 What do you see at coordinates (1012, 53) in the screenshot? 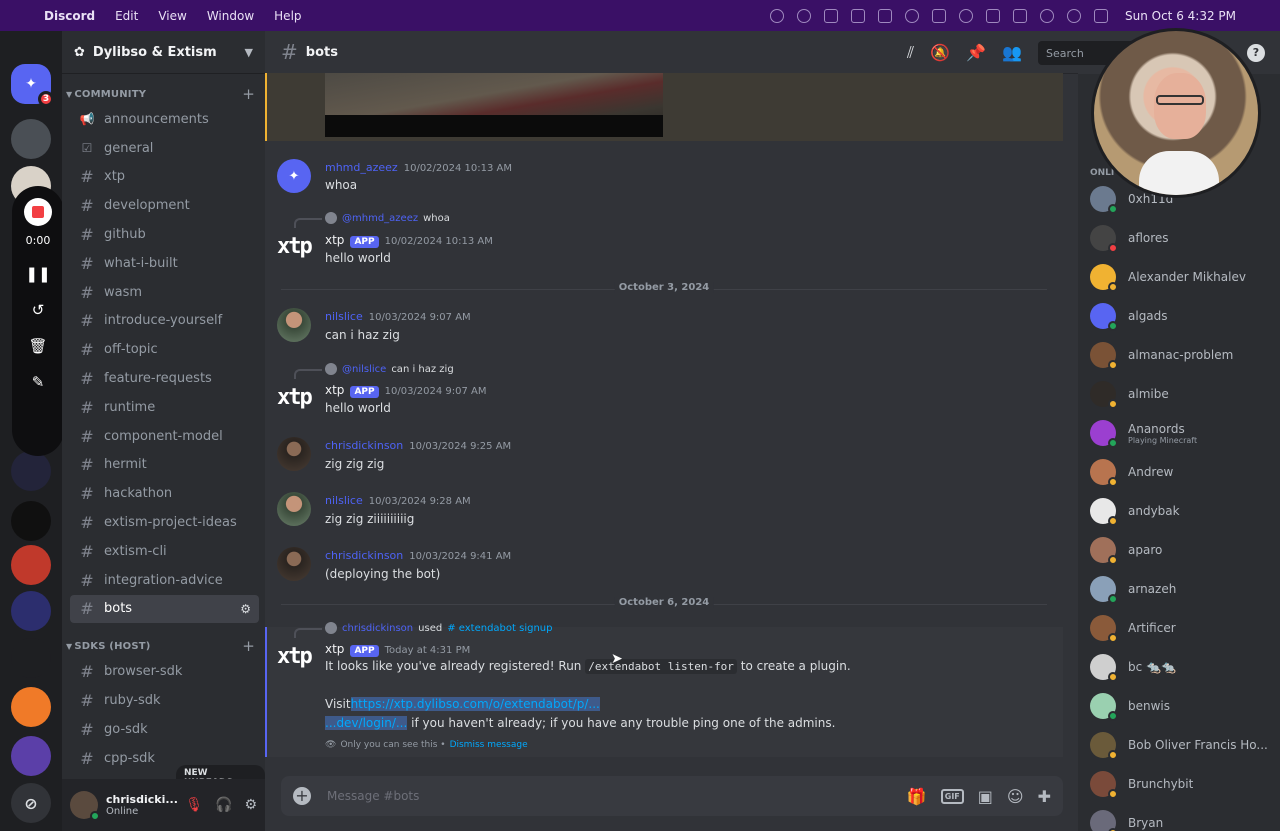
I see `members-icon: 👥` at bounding box center [1012, 53].